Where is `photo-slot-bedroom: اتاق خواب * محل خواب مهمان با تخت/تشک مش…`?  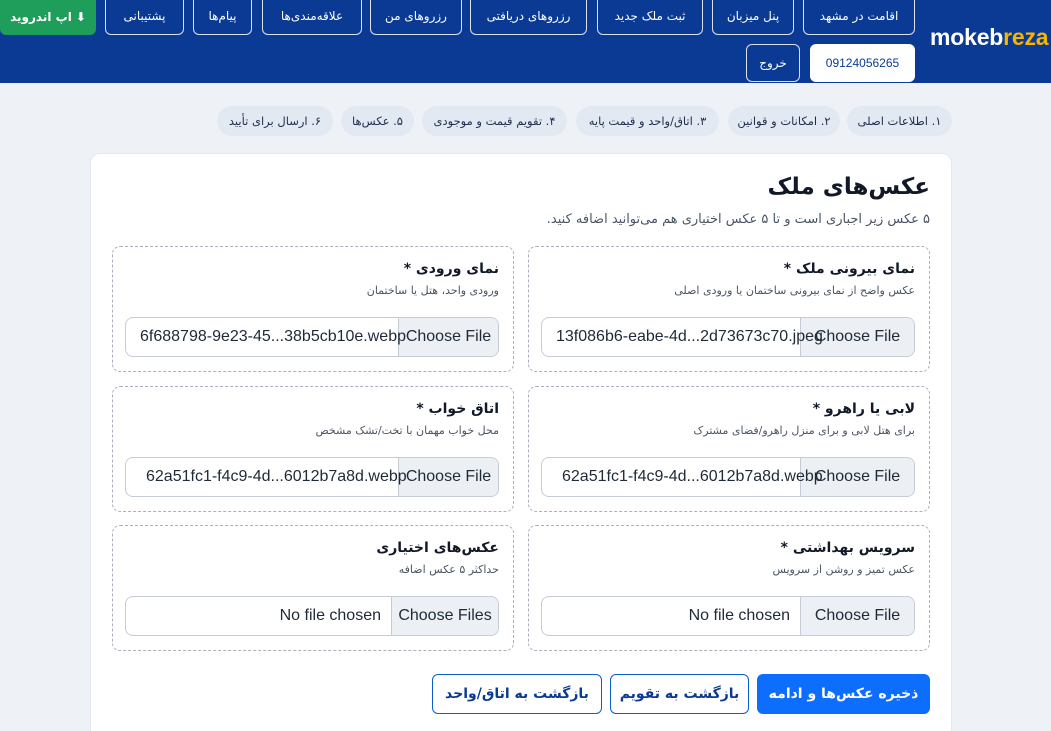
photo-slot-bedroom: اتاق خواب * محل خواب مهمان با تخت/تشک مش… is located at coordinates (313, 449).